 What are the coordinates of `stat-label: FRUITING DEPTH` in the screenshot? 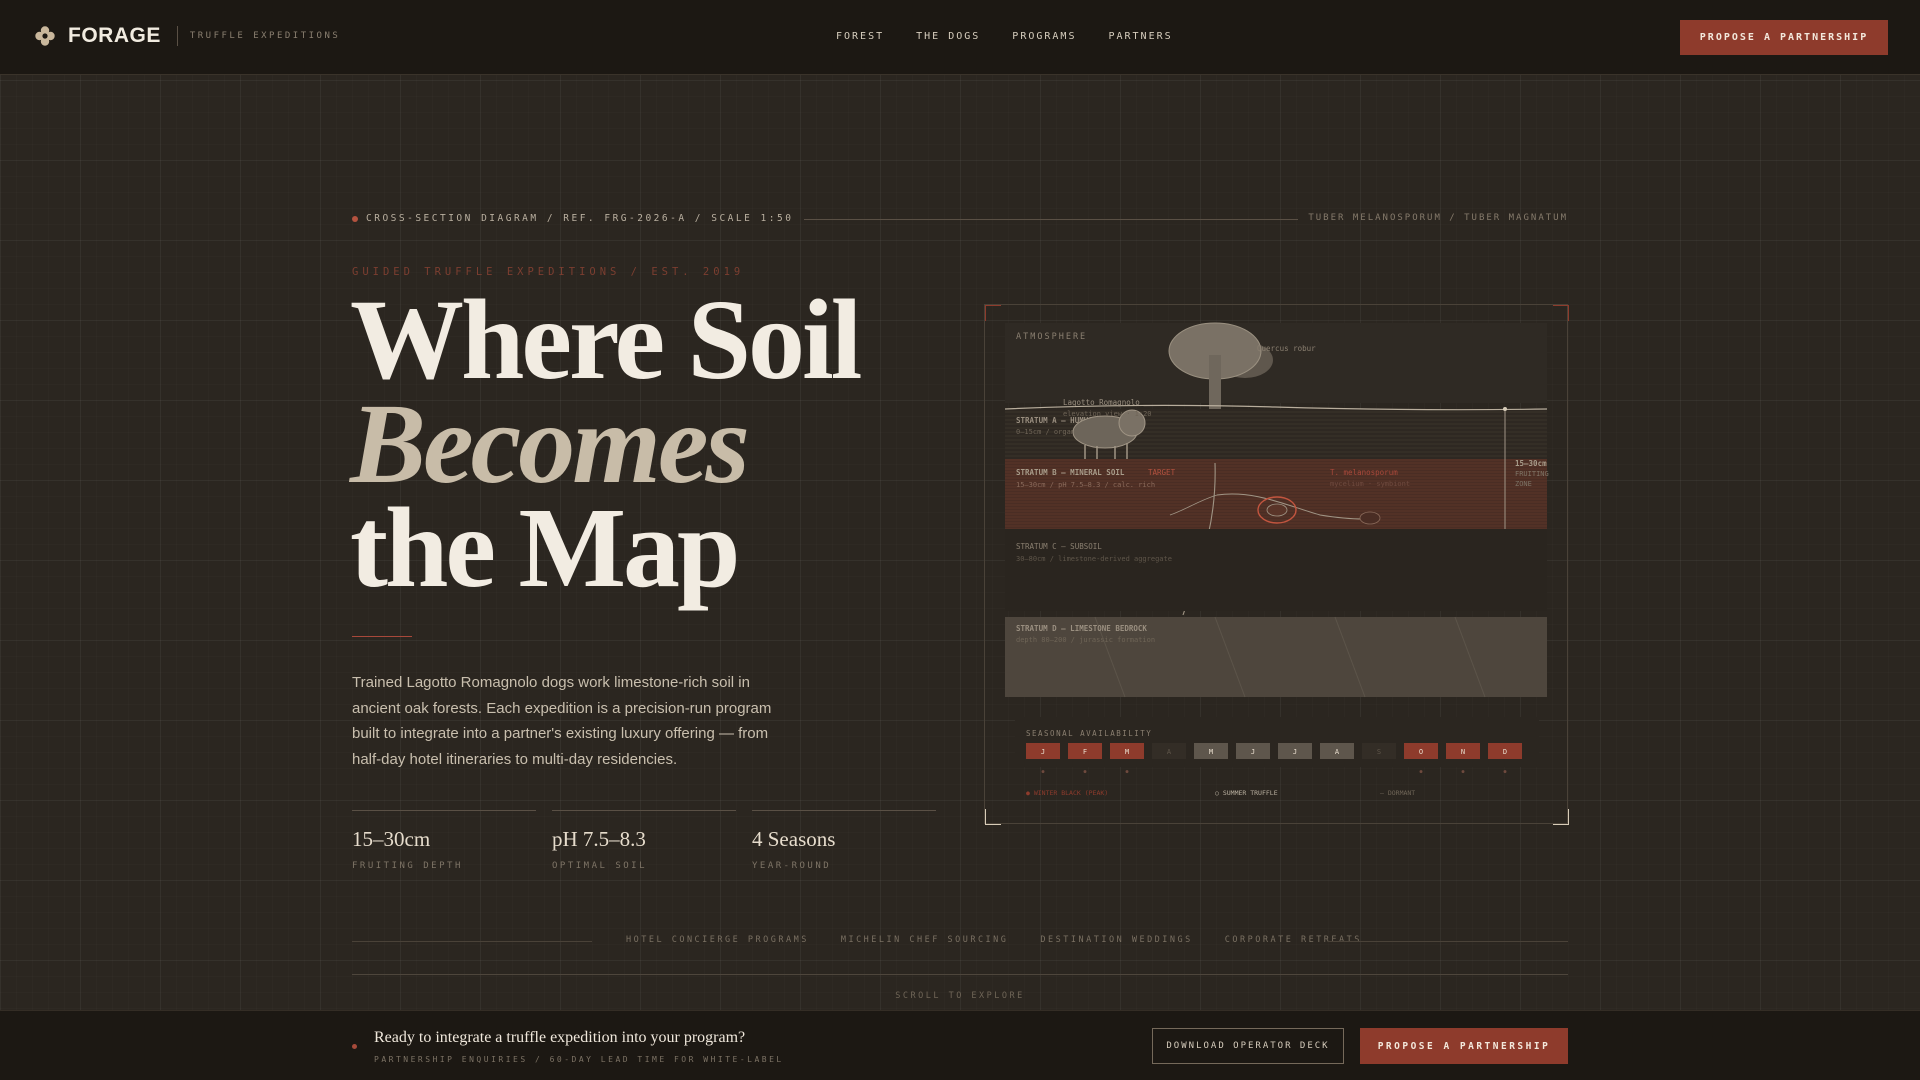 It's located at (407, 866).